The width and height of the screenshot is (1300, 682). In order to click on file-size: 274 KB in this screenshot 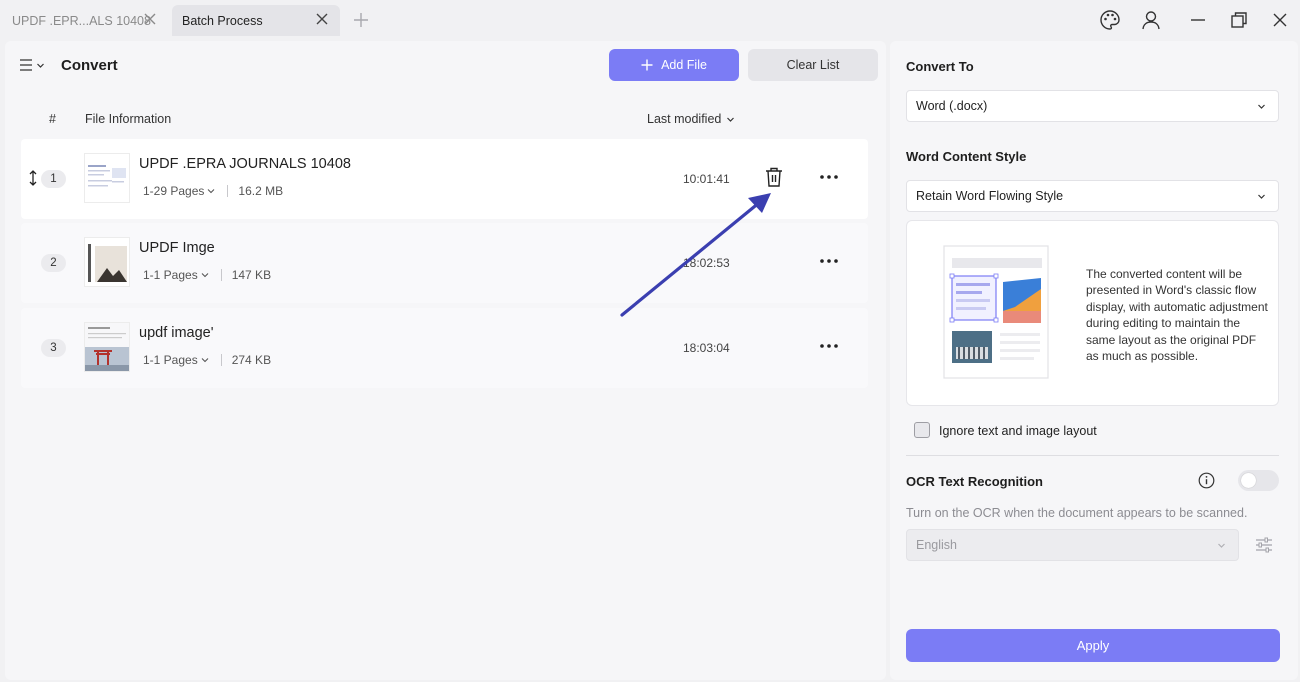, I will do `click(251, 360)`.